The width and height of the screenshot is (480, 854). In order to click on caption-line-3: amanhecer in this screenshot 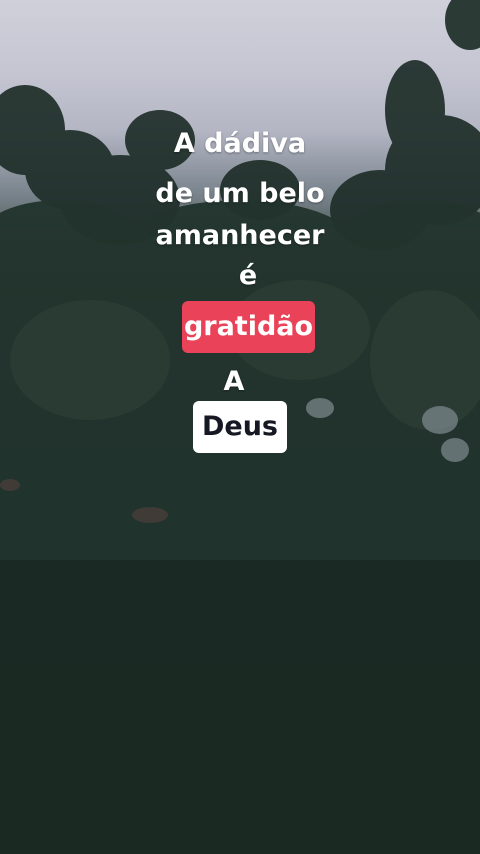, I will do `click(240, 235)`.